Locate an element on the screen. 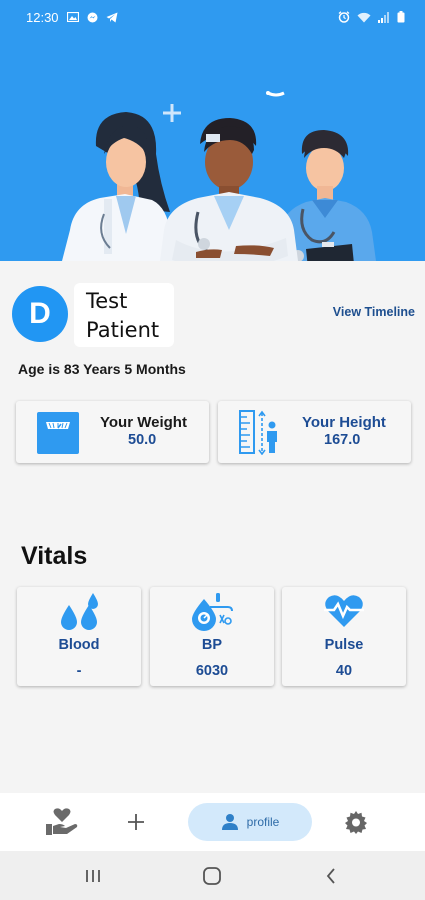  nav-profile-tab: profile is located at coordinates (250, 822).